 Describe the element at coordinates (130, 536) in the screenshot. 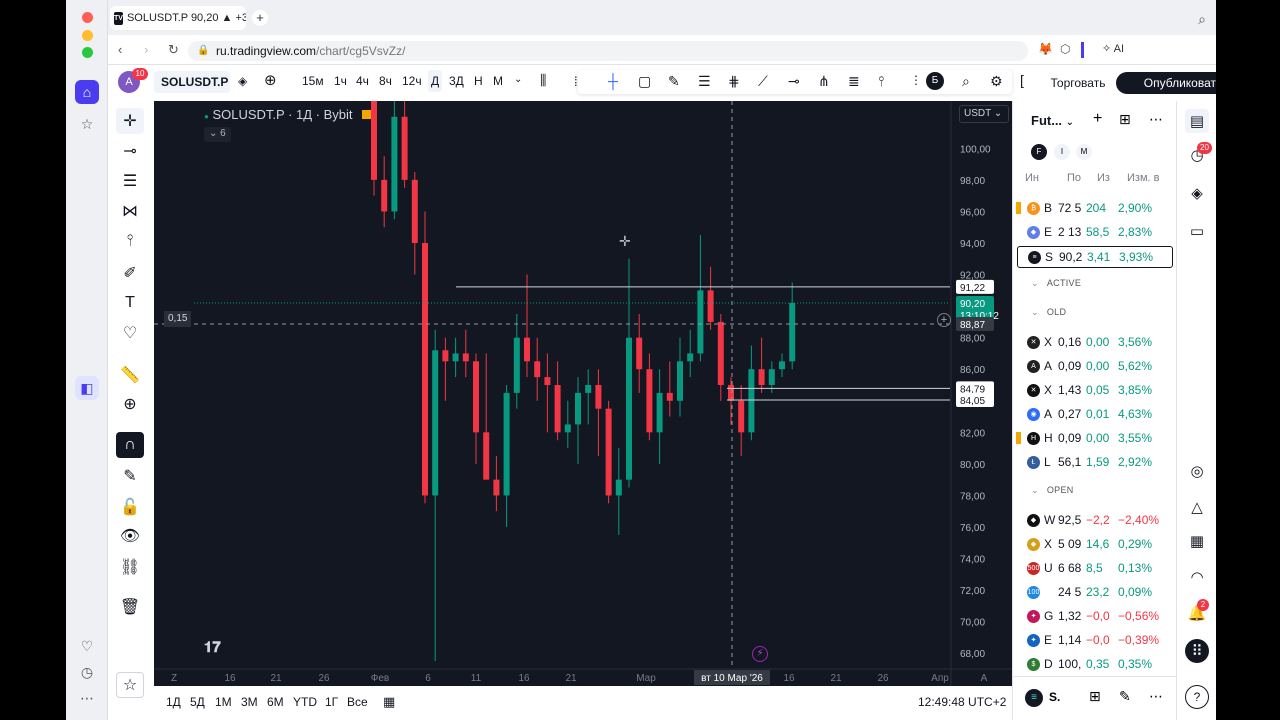

I see `eye-icon: 👁` at that location.